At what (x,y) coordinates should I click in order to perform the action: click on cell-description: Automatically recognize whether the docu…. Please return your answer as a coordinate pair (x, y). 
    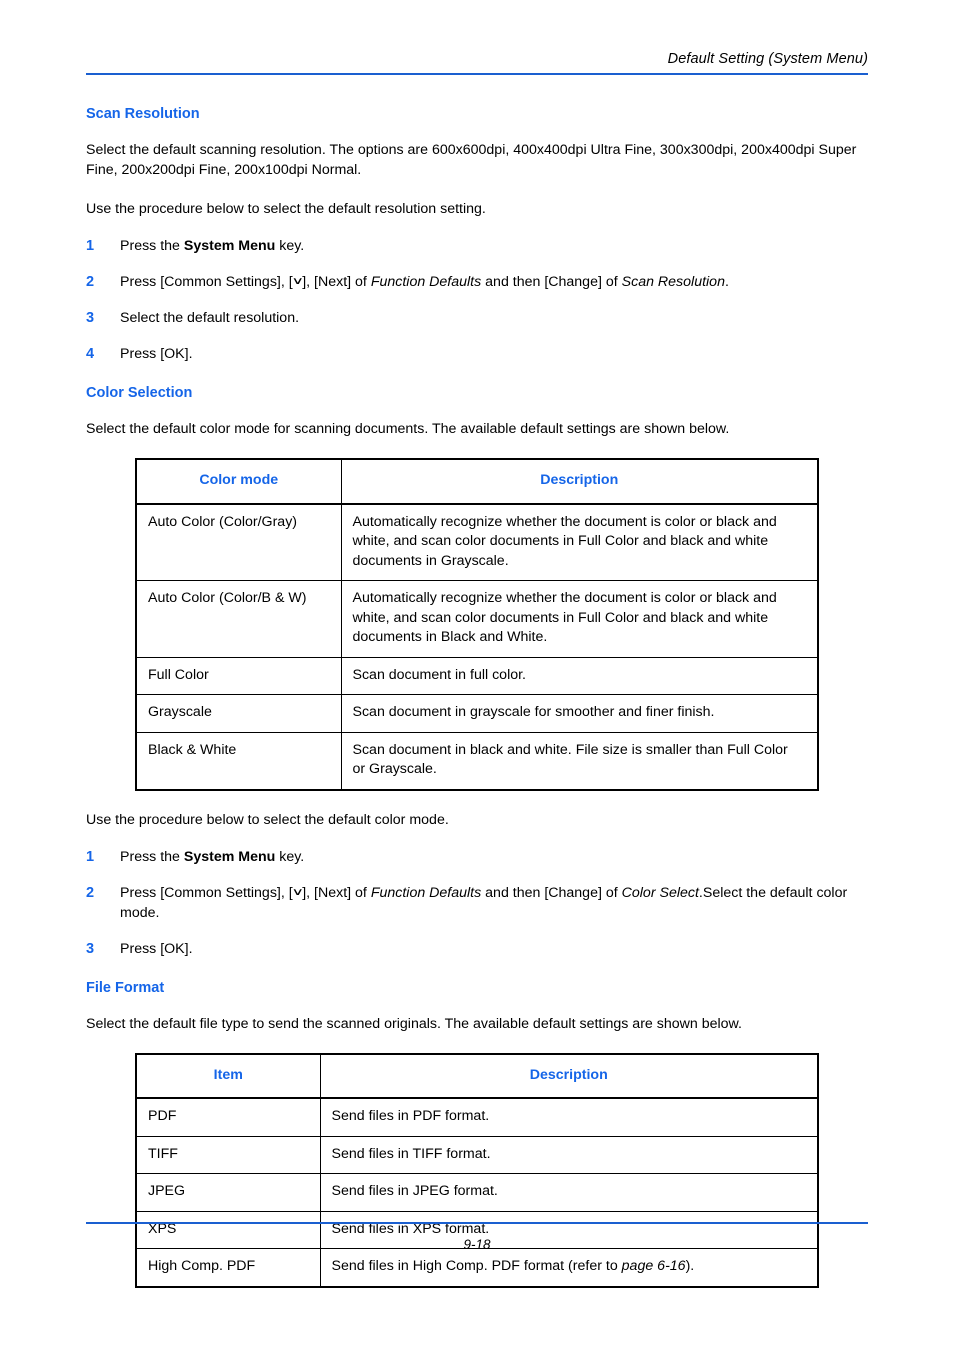
    Looking at the image, I should click on (579, 542).